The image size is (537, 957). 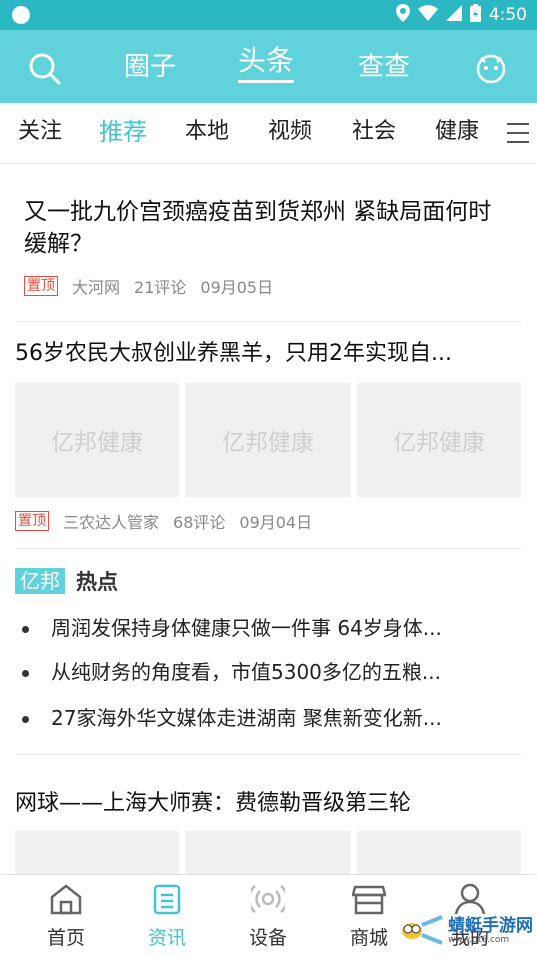 I want to click on tab-lookup: 查查, so click(x=384, y=67).